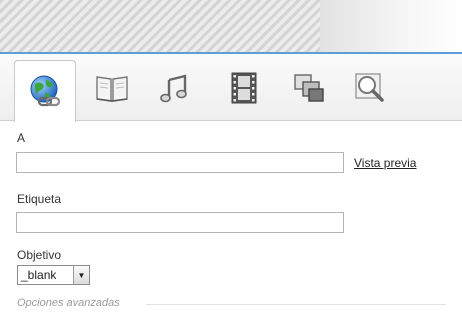  I want to click on tag-input, so click(180, 222).